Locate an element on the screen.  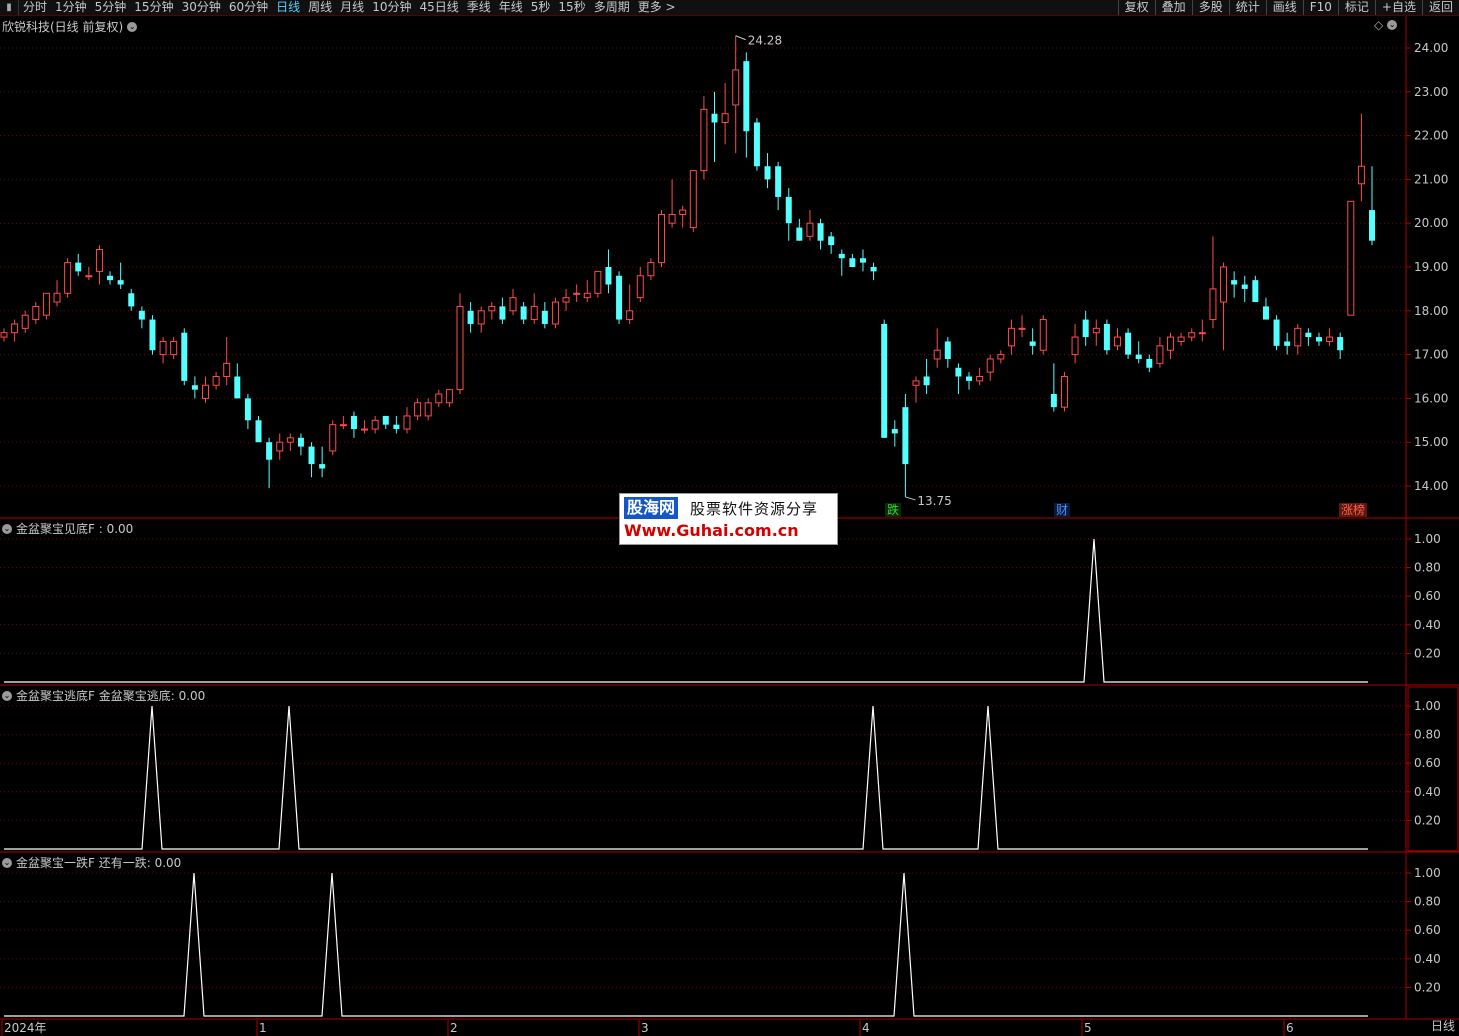
min-pointer is located at coordinates (910, 498).